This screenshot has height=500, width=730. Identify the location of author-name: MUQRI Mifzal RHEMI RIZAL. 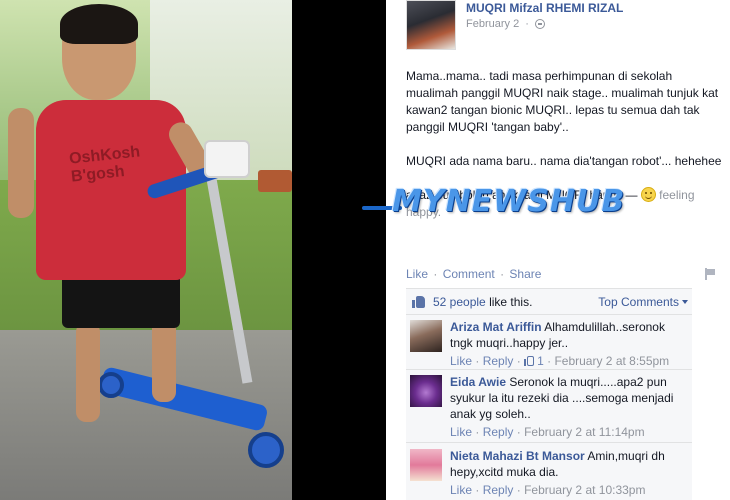
(544, 8).